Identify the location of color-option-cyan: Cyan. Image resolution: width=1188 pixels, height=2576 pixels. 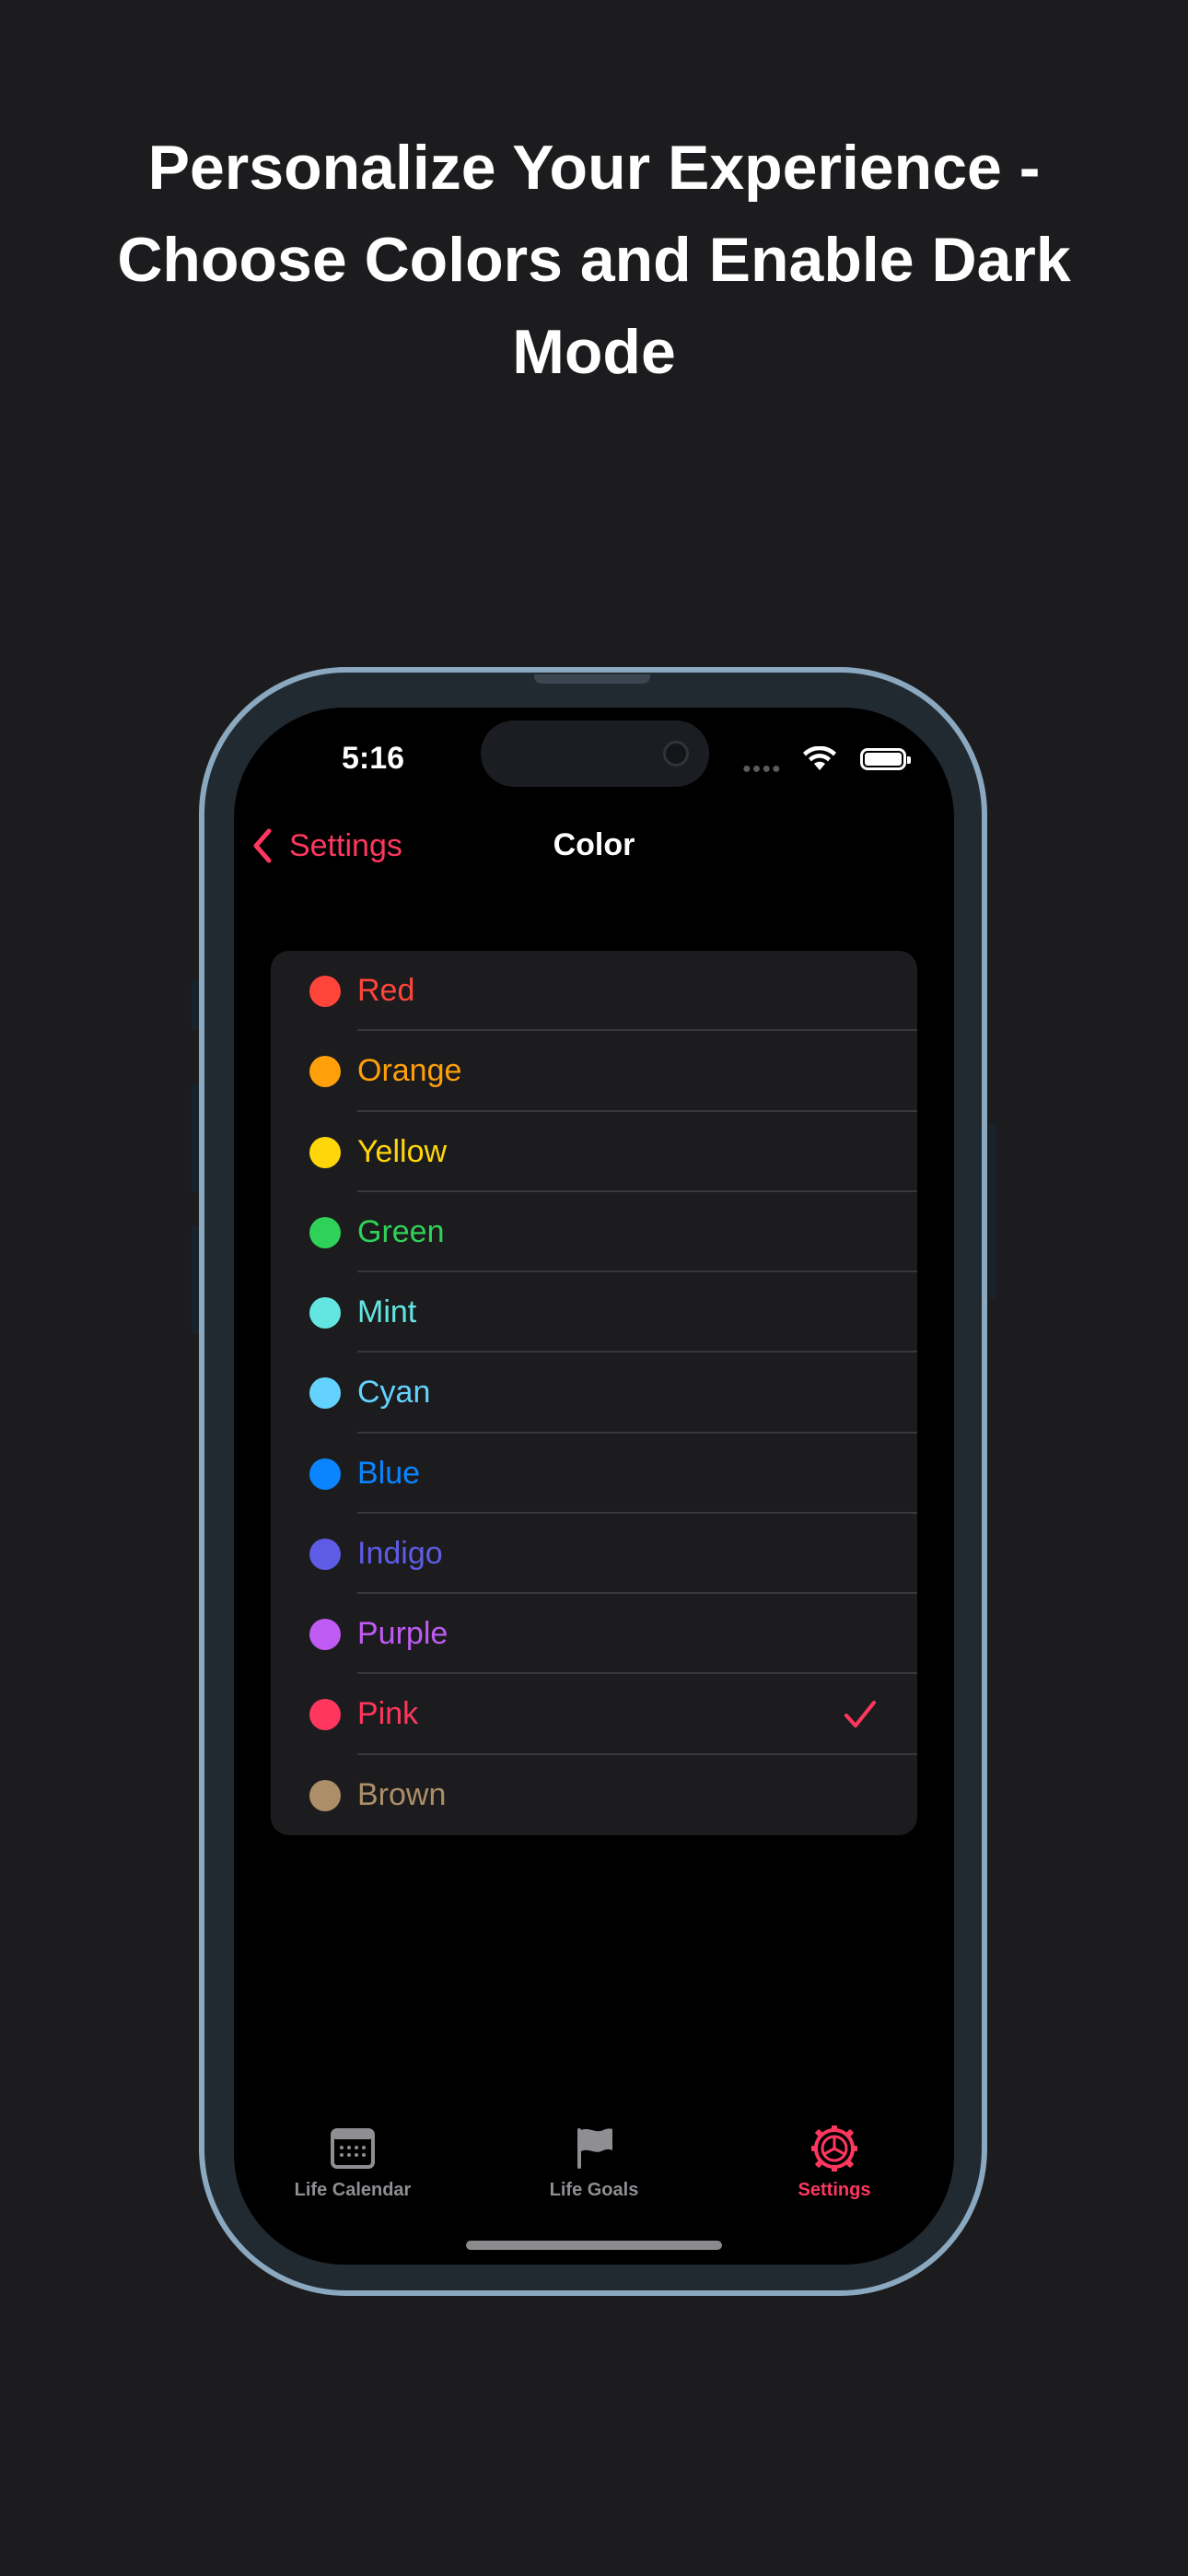
(594, 1393).